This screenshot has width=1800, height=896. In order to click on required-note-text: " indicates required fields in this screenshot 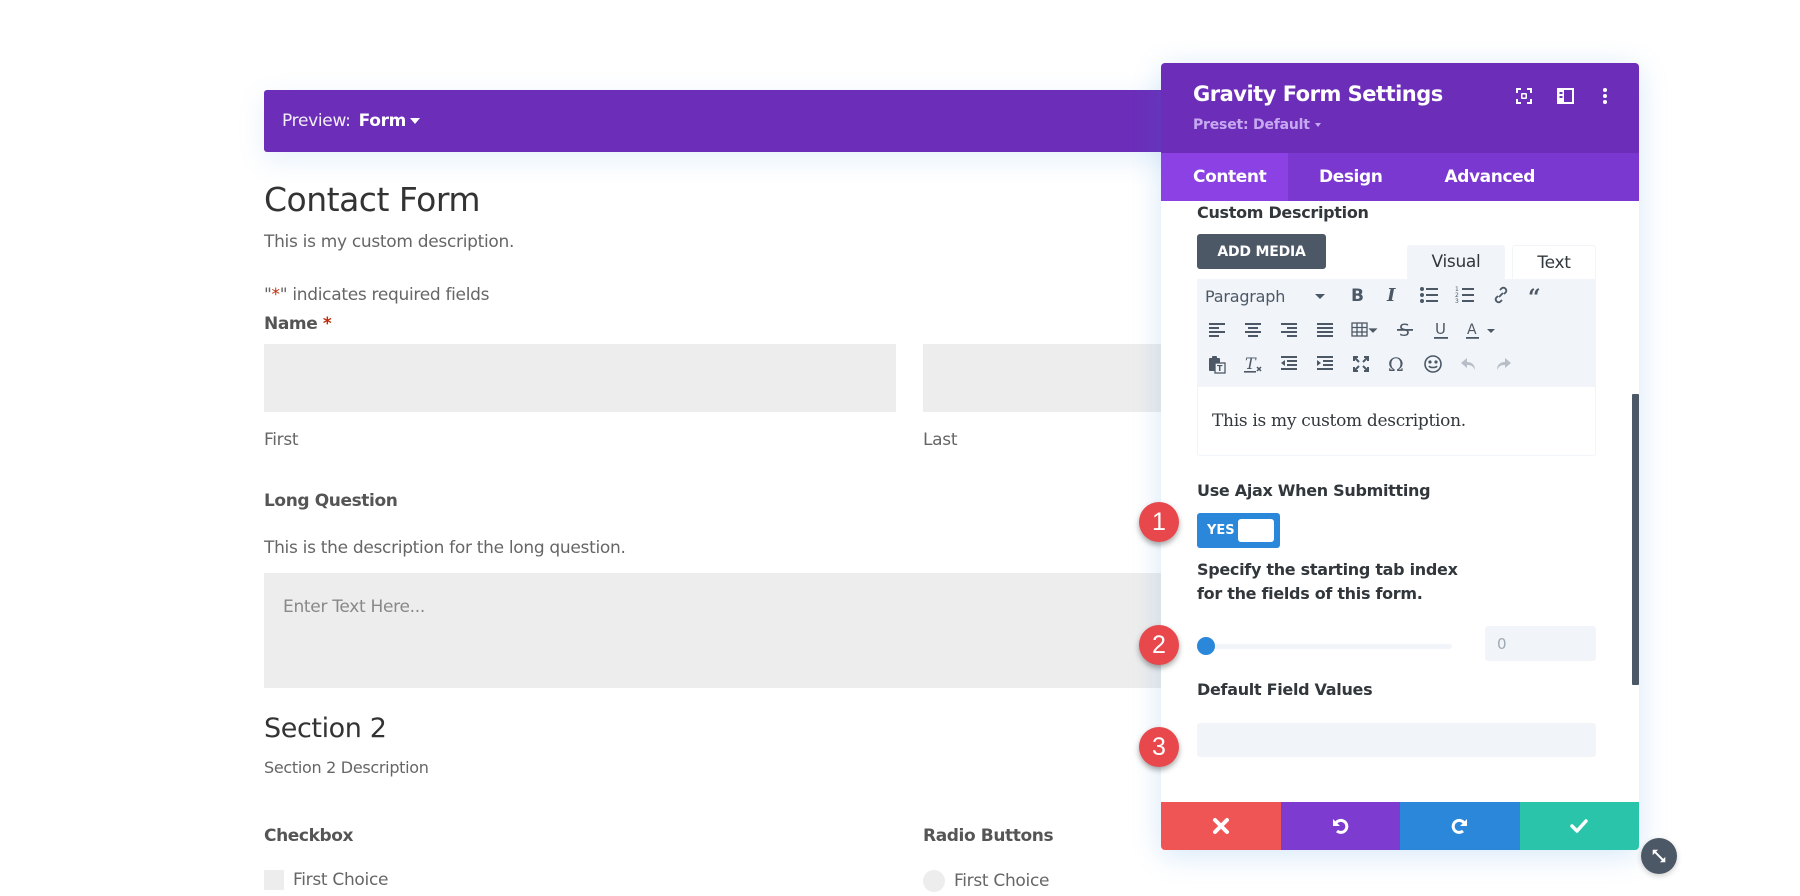, I will do `click(384, 295)`.